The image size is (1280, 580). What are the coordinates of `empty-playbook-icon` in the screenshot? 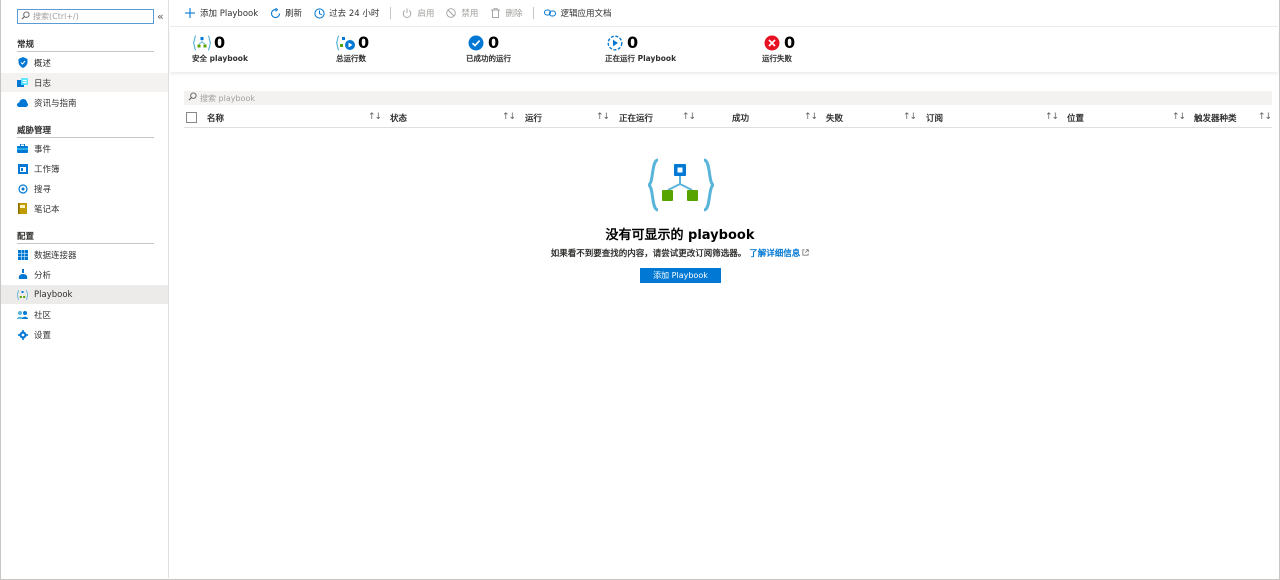 It's located at (681, 185).